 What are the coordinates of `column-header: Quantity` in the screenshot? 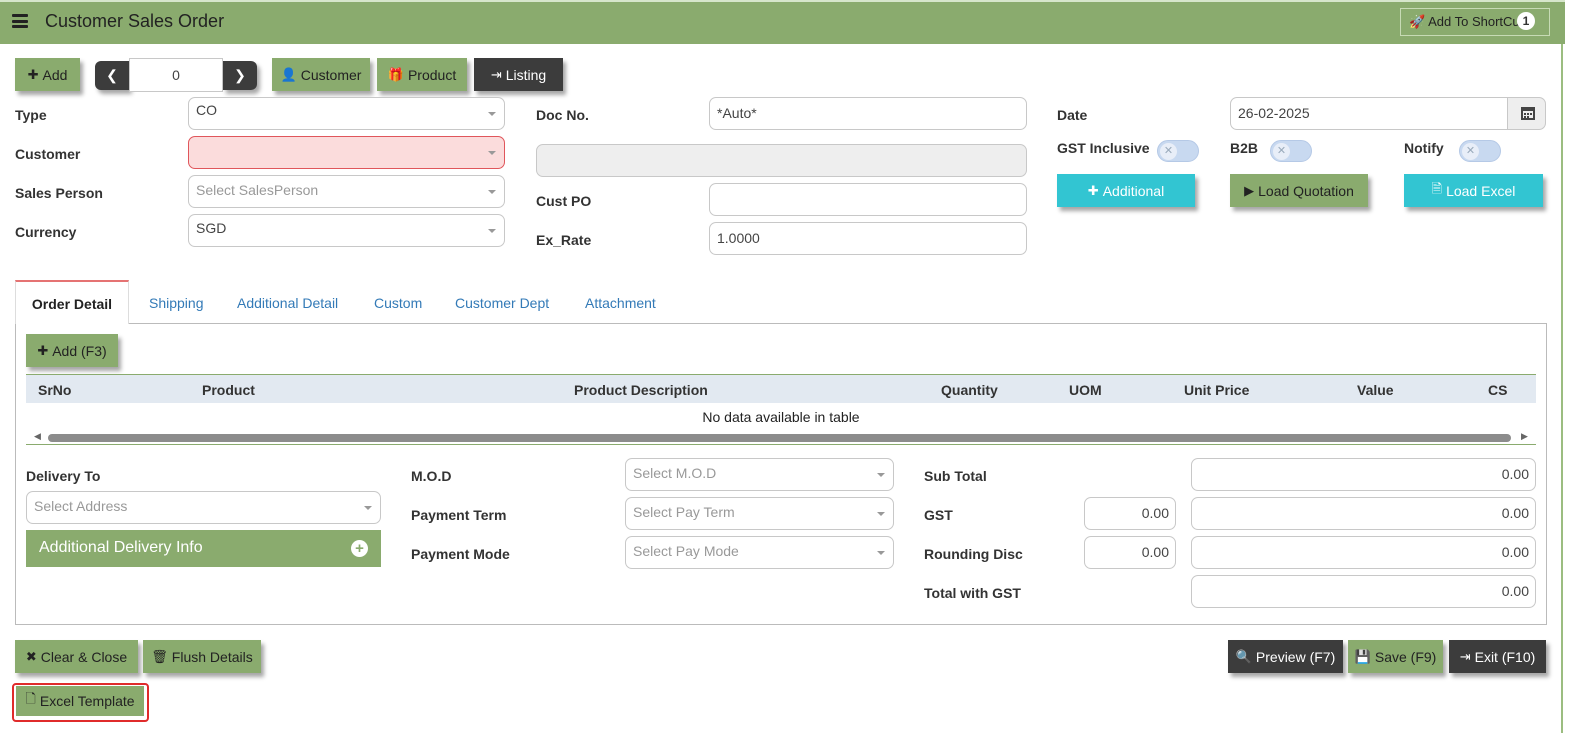 It's located at (969, 390).